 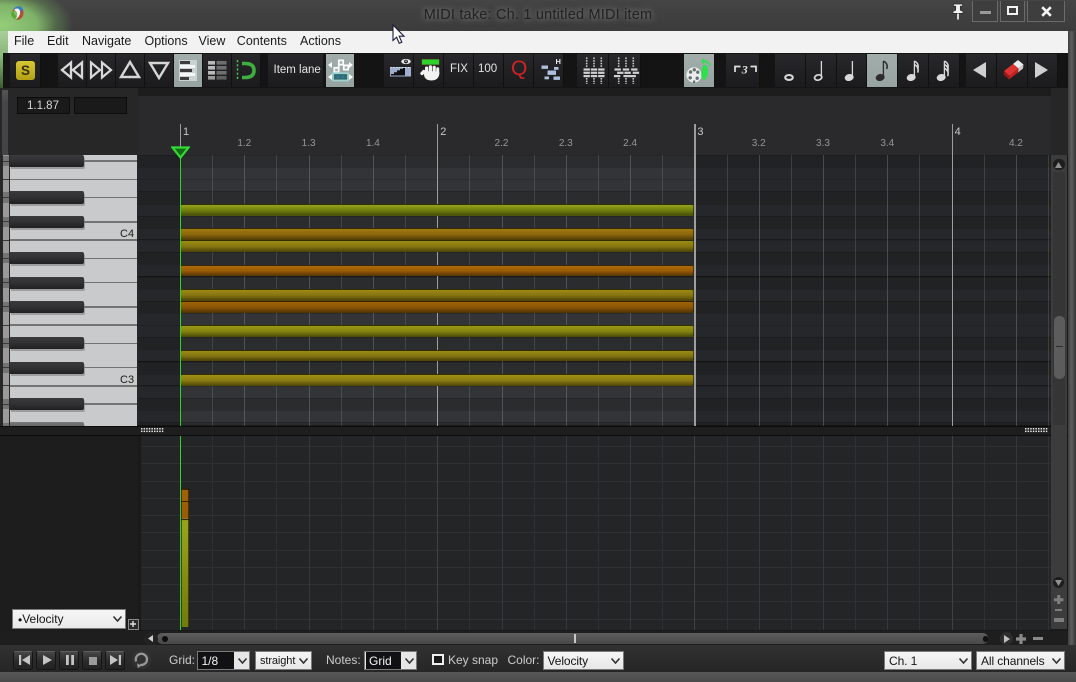 I want to click on svg-text: H, so click(x=558, y=61).